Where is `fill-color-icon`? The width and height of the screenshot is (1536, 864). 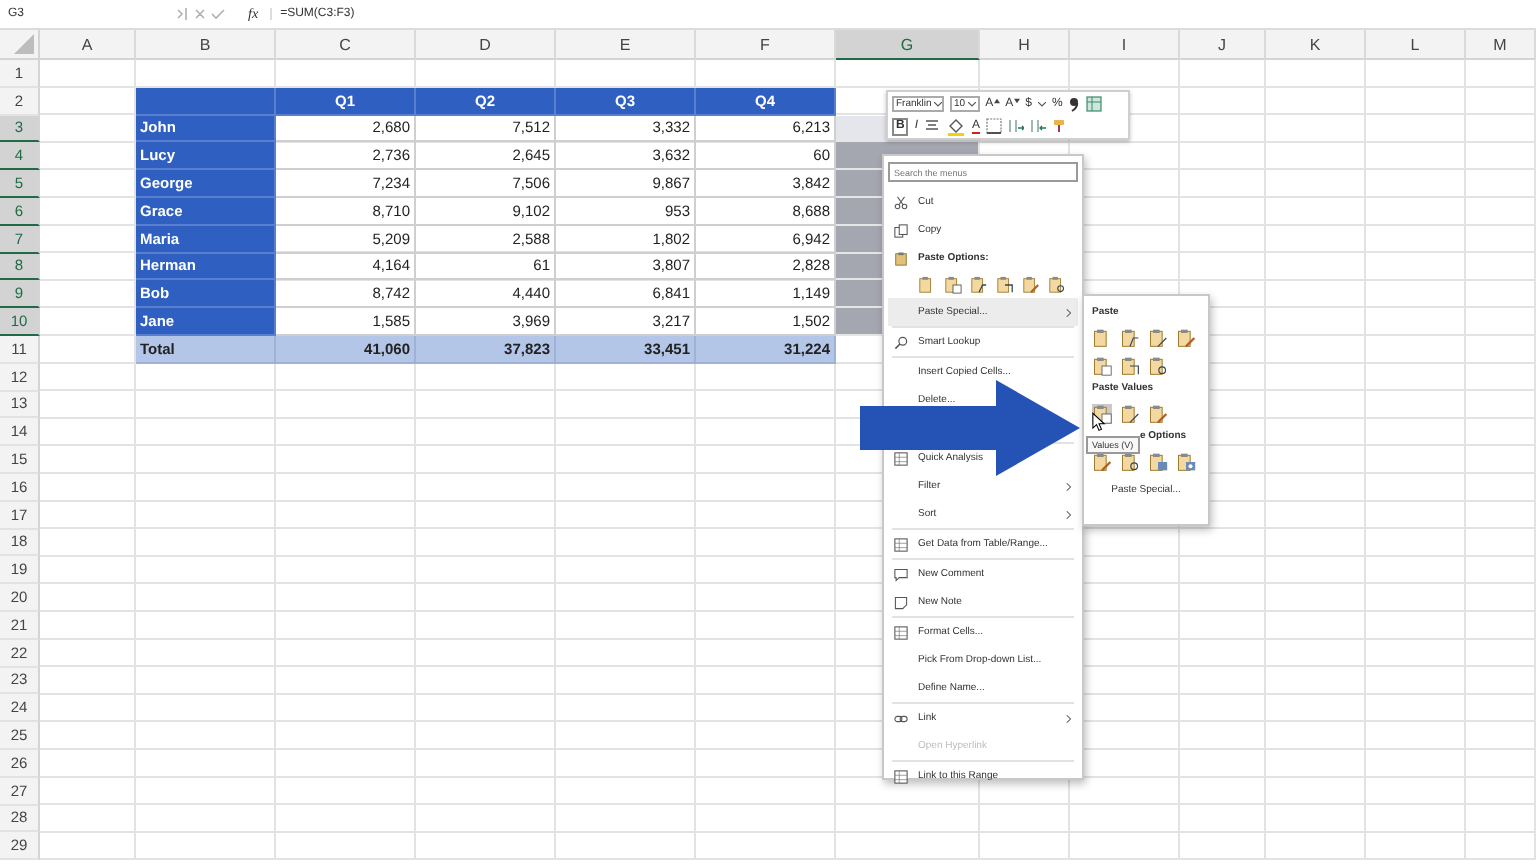 fill-color-icon is located at coordinates (956, 126).